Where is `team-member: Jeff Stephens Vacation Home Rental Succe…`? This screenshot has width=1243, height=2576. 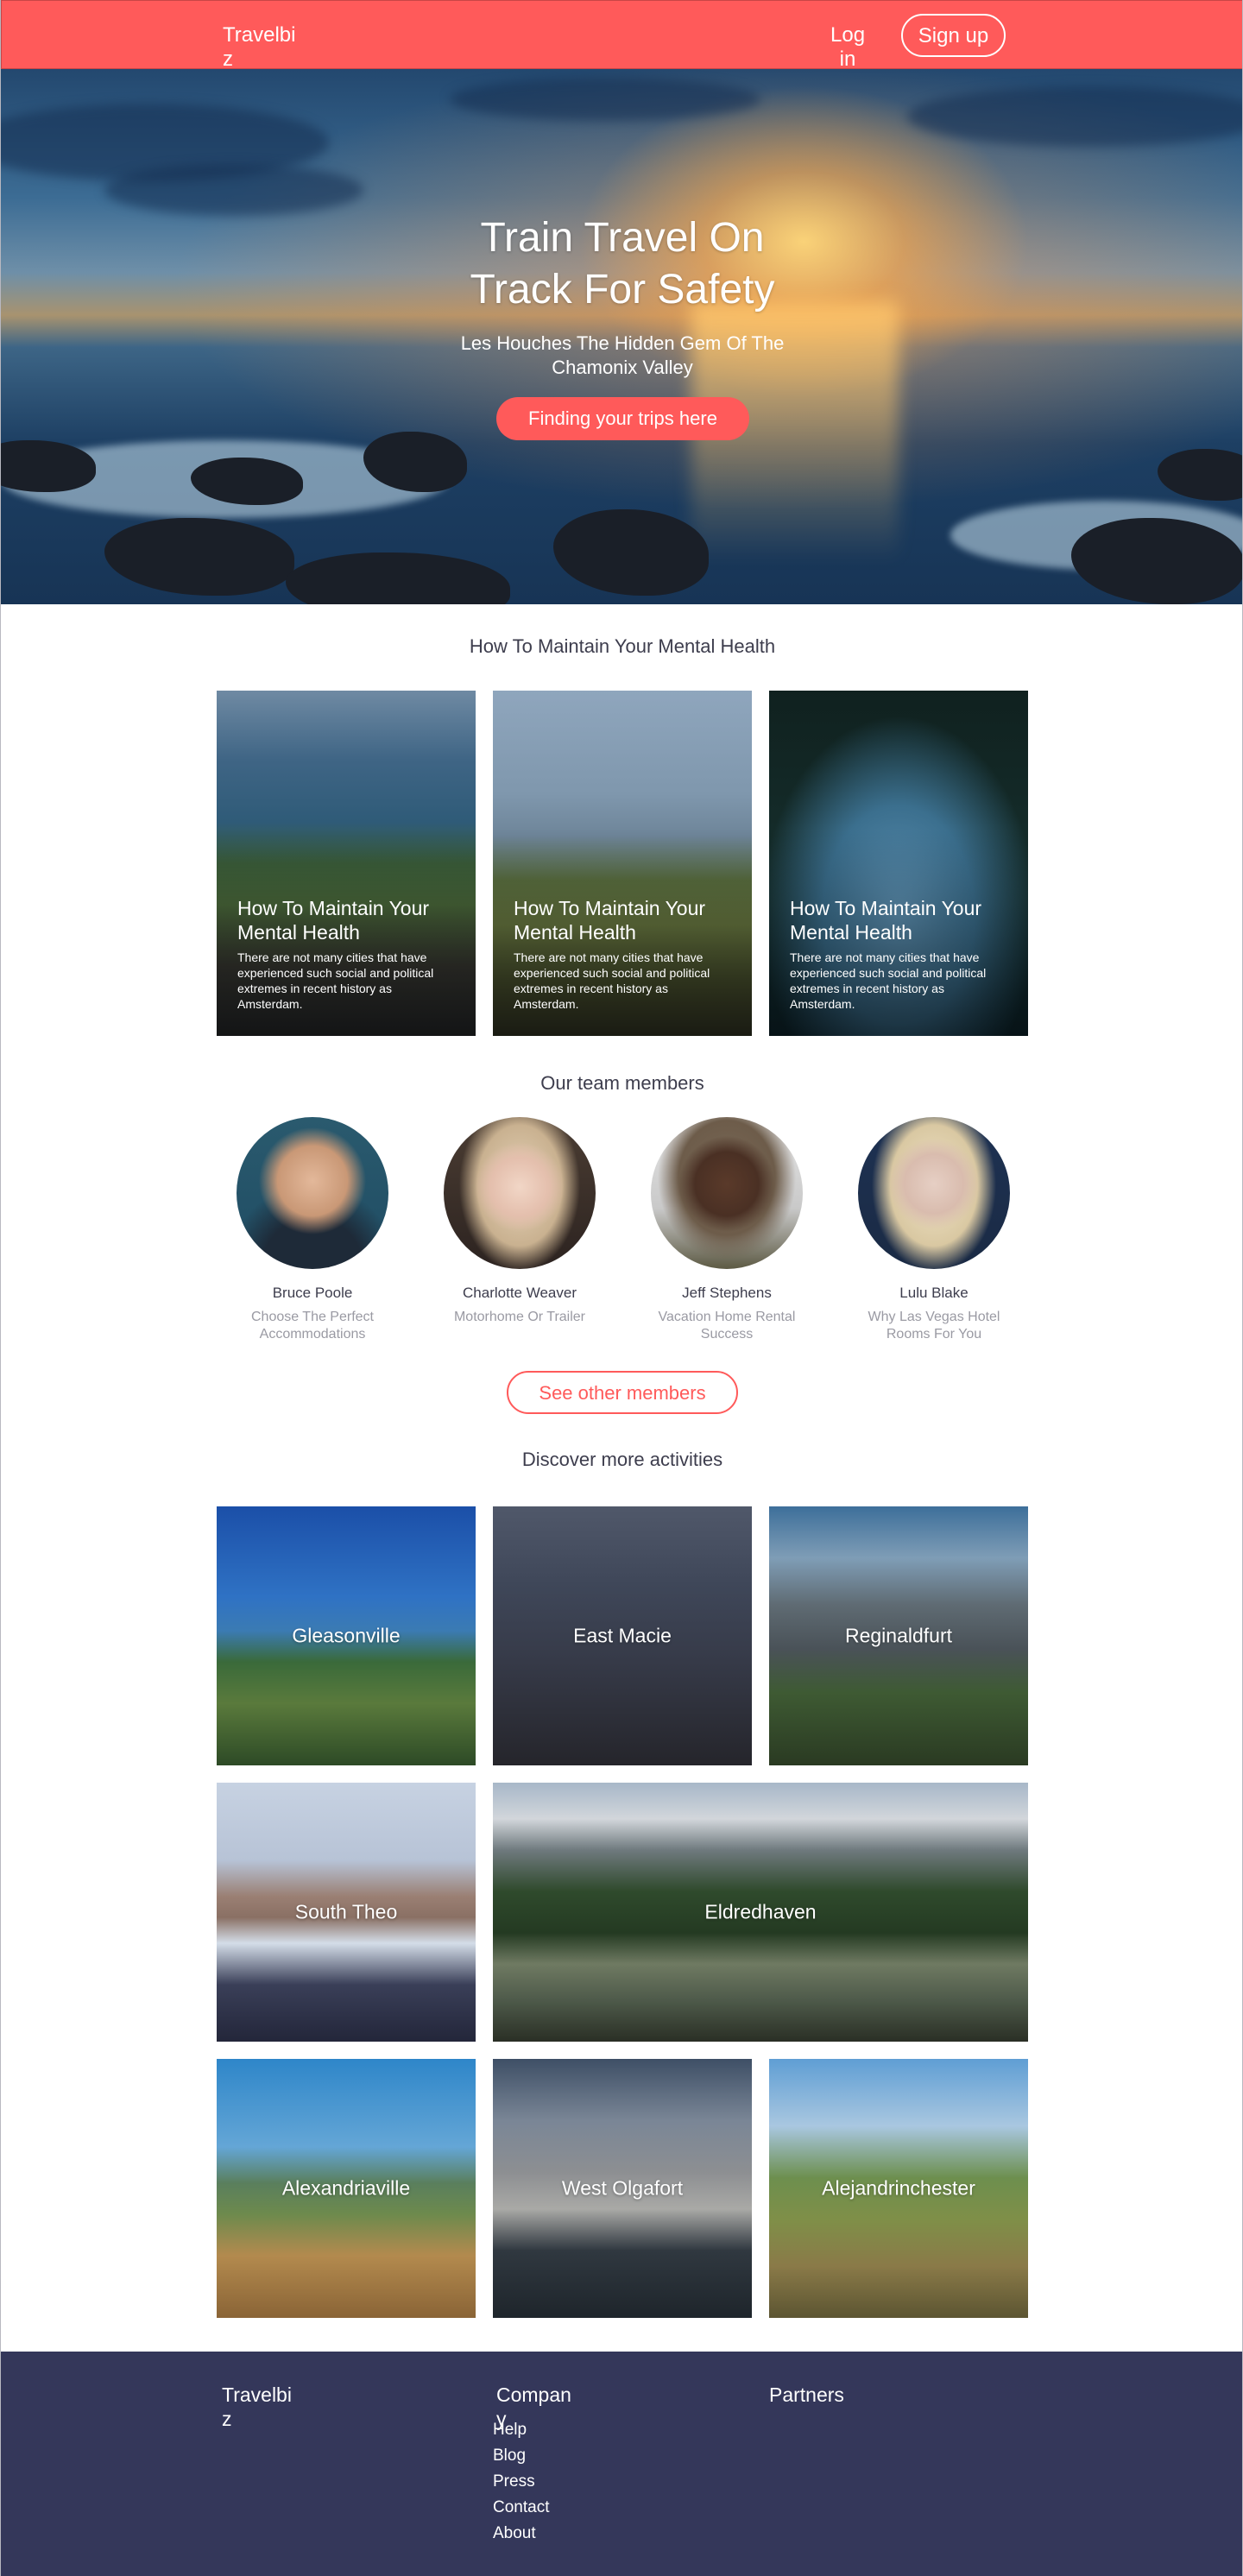 team-member: Jeff Stephens Vacation Home Rental Succe… is located at coordinates (726, 1230).